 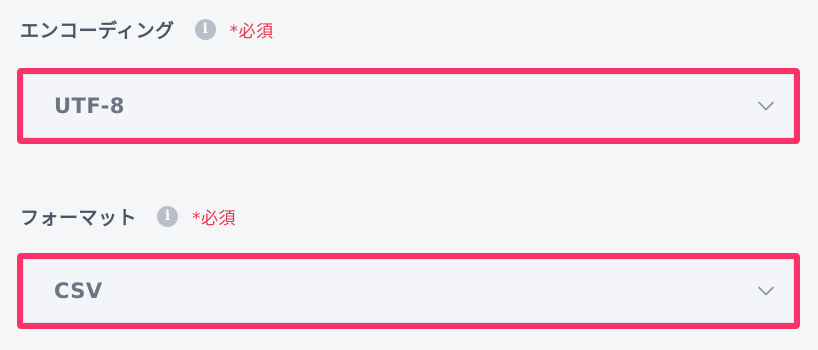 I want to click on format-label: フォーマット, so click(x=79, y=217).